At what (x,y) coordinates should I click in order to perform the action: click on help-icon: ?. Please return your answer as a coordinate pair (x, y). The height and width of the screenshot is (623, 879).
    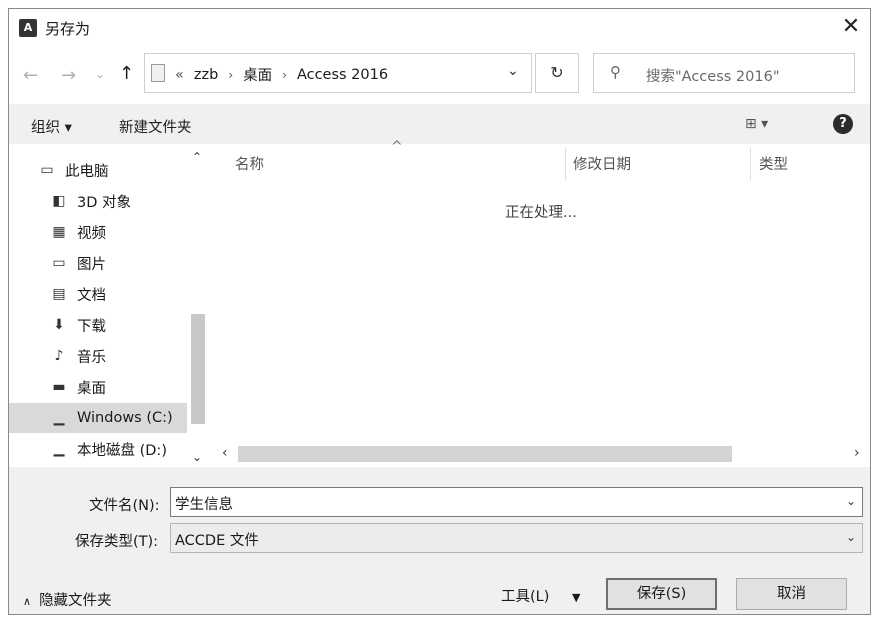
    Looking at the image, I should click on (843, 124).